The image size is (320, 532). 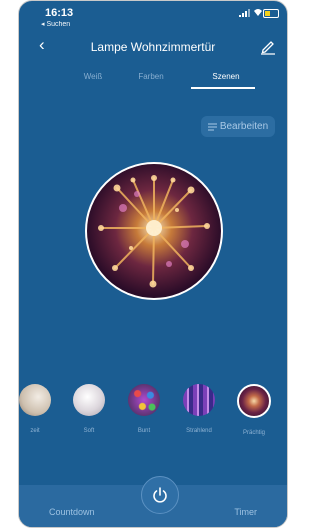 I want to click on tab-farben: Farben, so click(x=151, y=76).